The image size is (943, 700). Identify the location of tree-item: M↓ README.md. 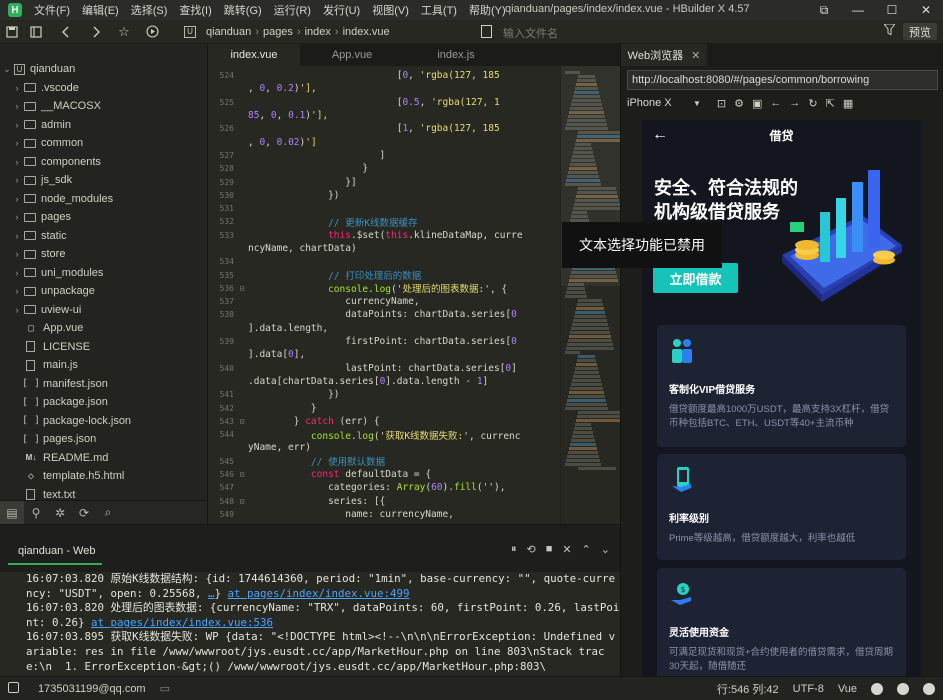
(103, 458).